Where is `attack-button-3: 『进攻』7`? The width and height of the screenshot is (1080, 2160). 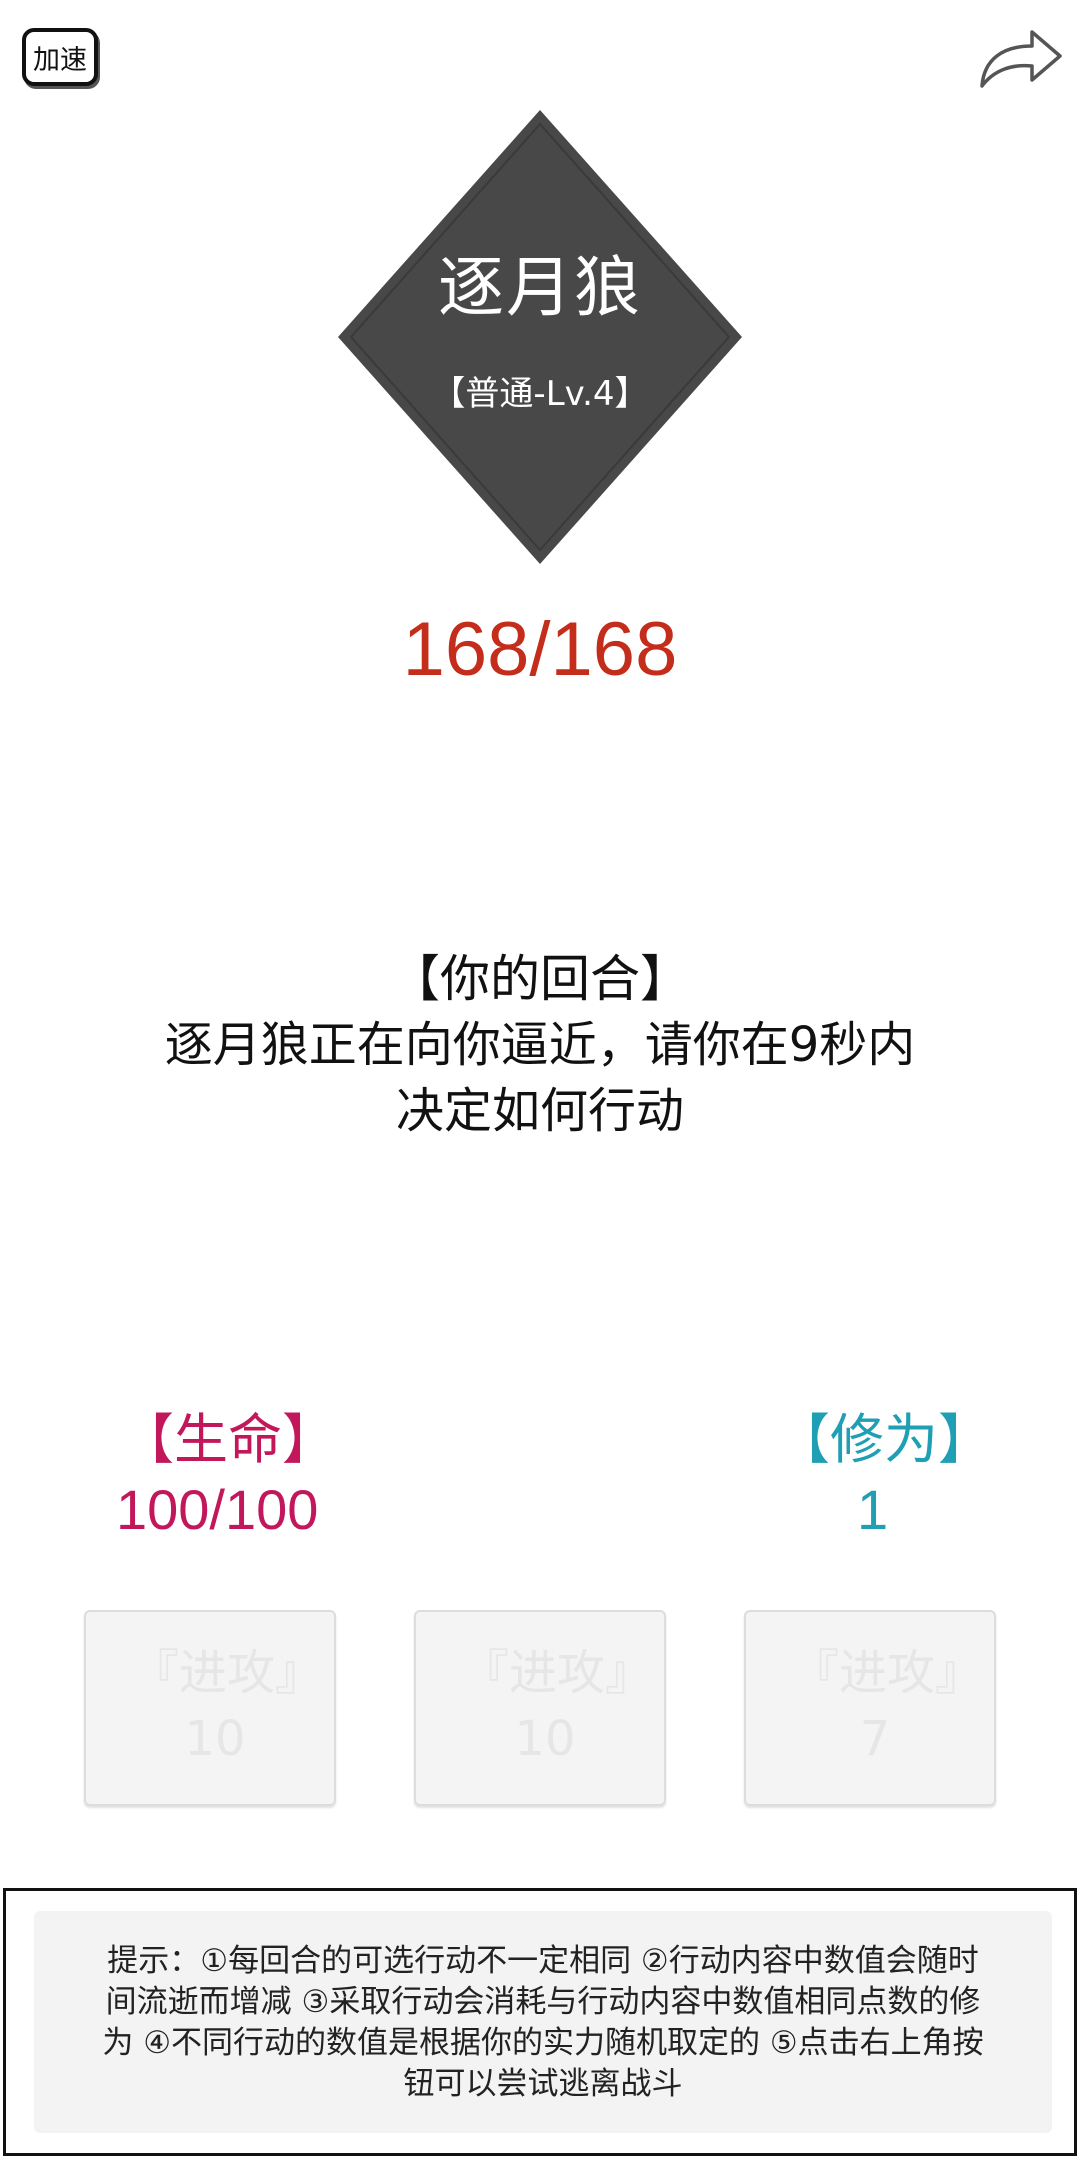
attack-button-3: 『进攻』7 is located at coordinates (870, 1708).